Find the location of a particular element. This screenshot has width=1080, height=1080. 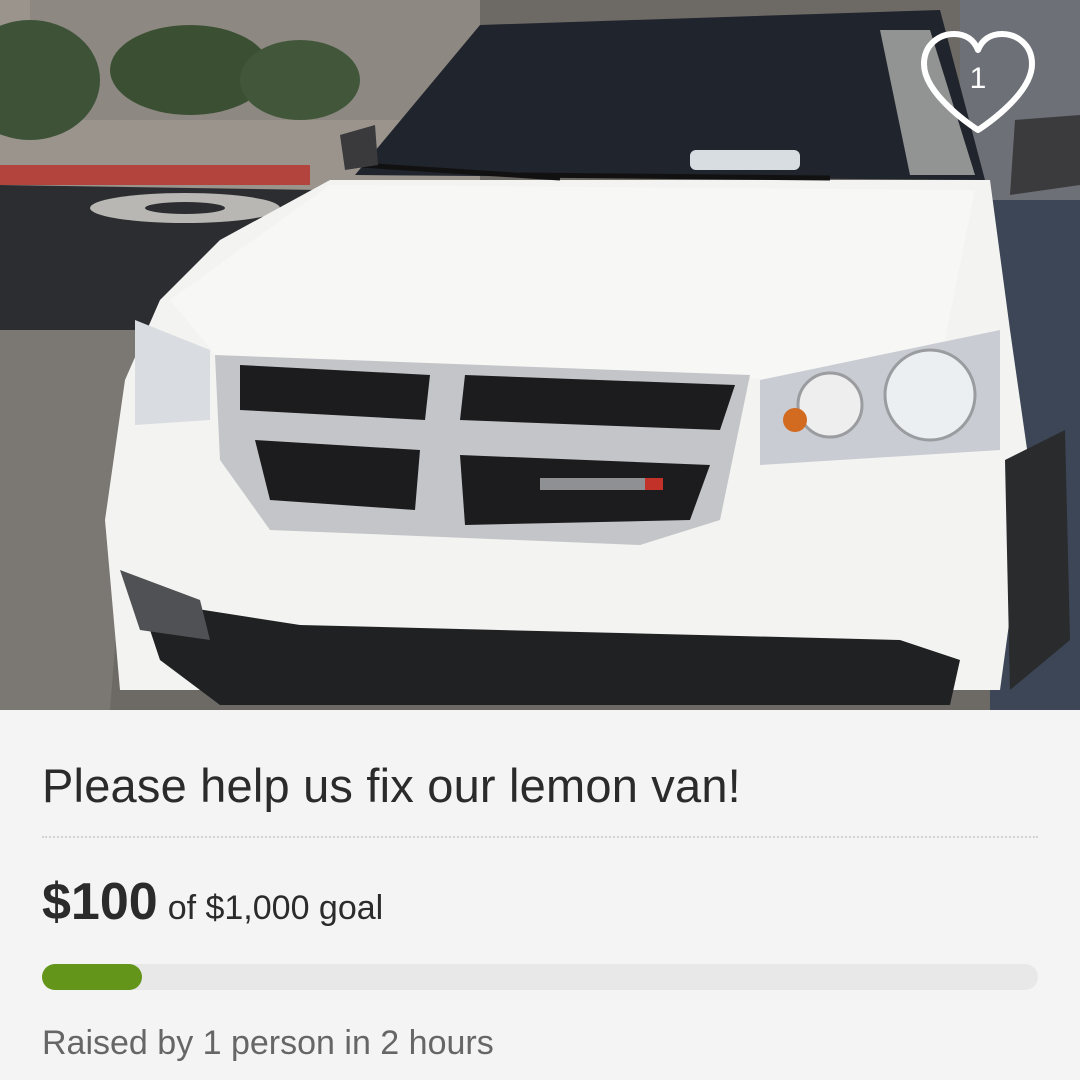

favorite-button: 1 is located at coordinates (980, 85).